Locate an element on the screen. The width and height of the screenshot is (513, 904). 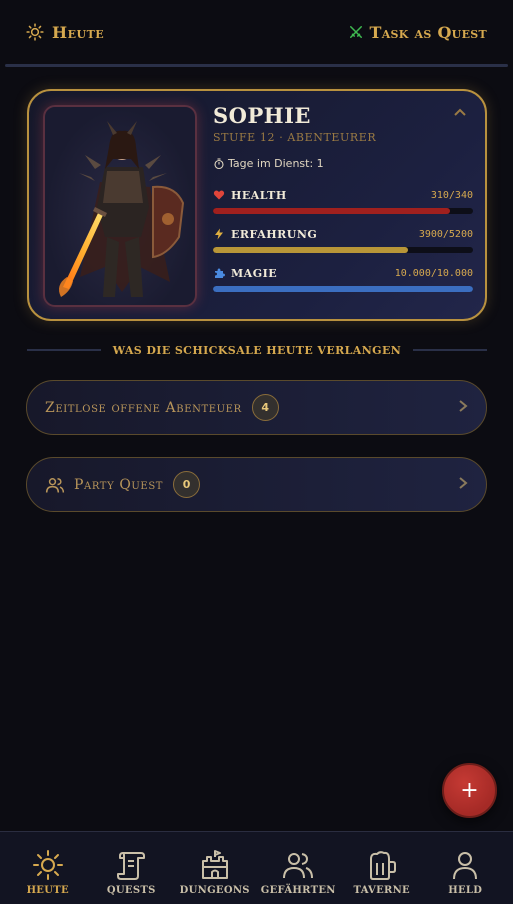
add-quest-button: + is located at coordinates (469, 790).